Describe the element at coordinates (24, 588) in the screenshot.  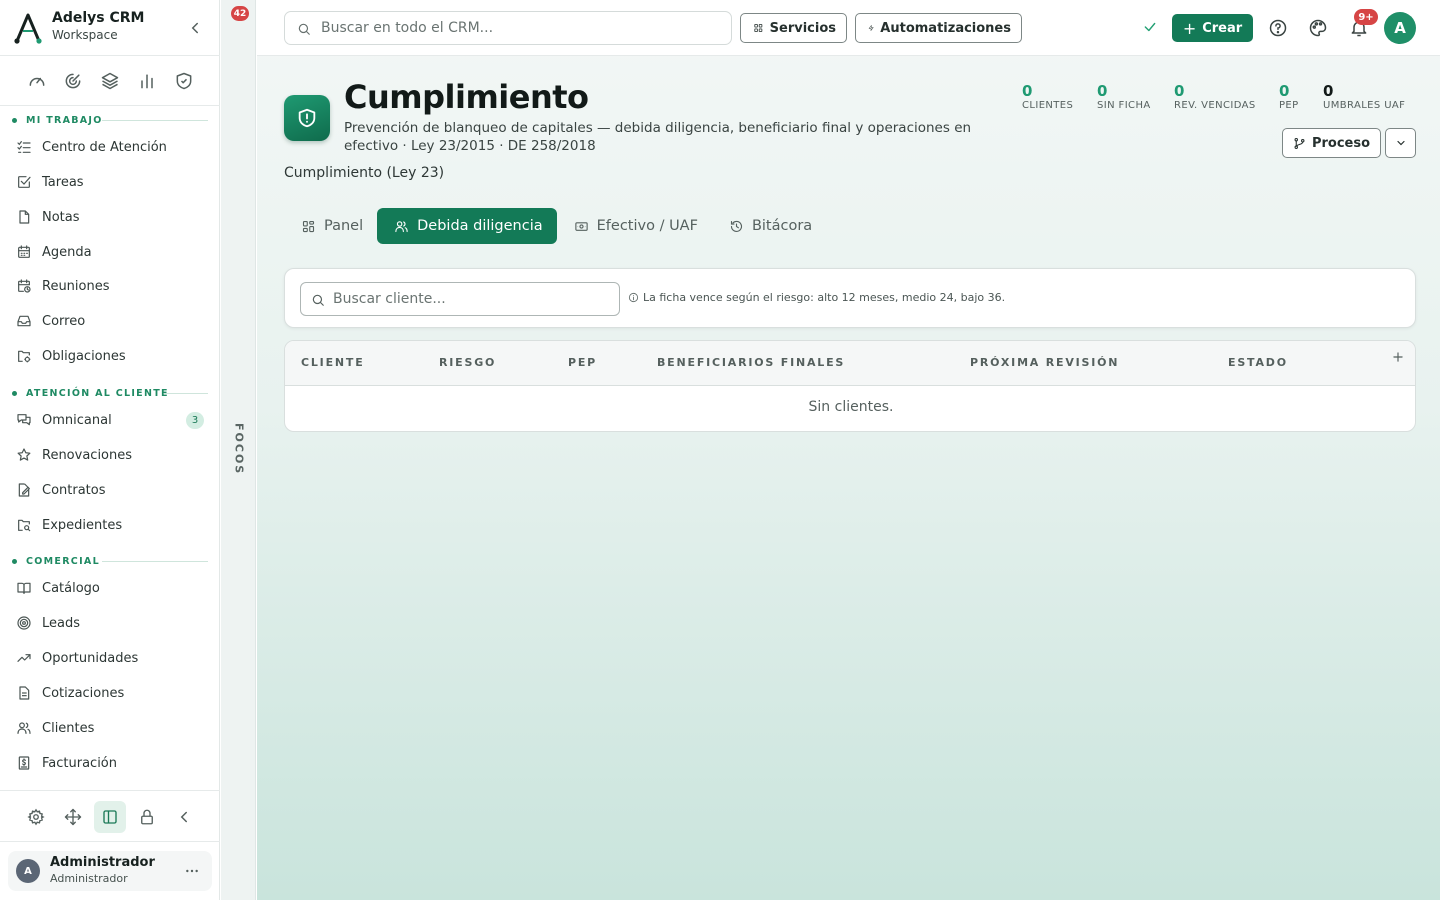
I see `book-icon` at that location.